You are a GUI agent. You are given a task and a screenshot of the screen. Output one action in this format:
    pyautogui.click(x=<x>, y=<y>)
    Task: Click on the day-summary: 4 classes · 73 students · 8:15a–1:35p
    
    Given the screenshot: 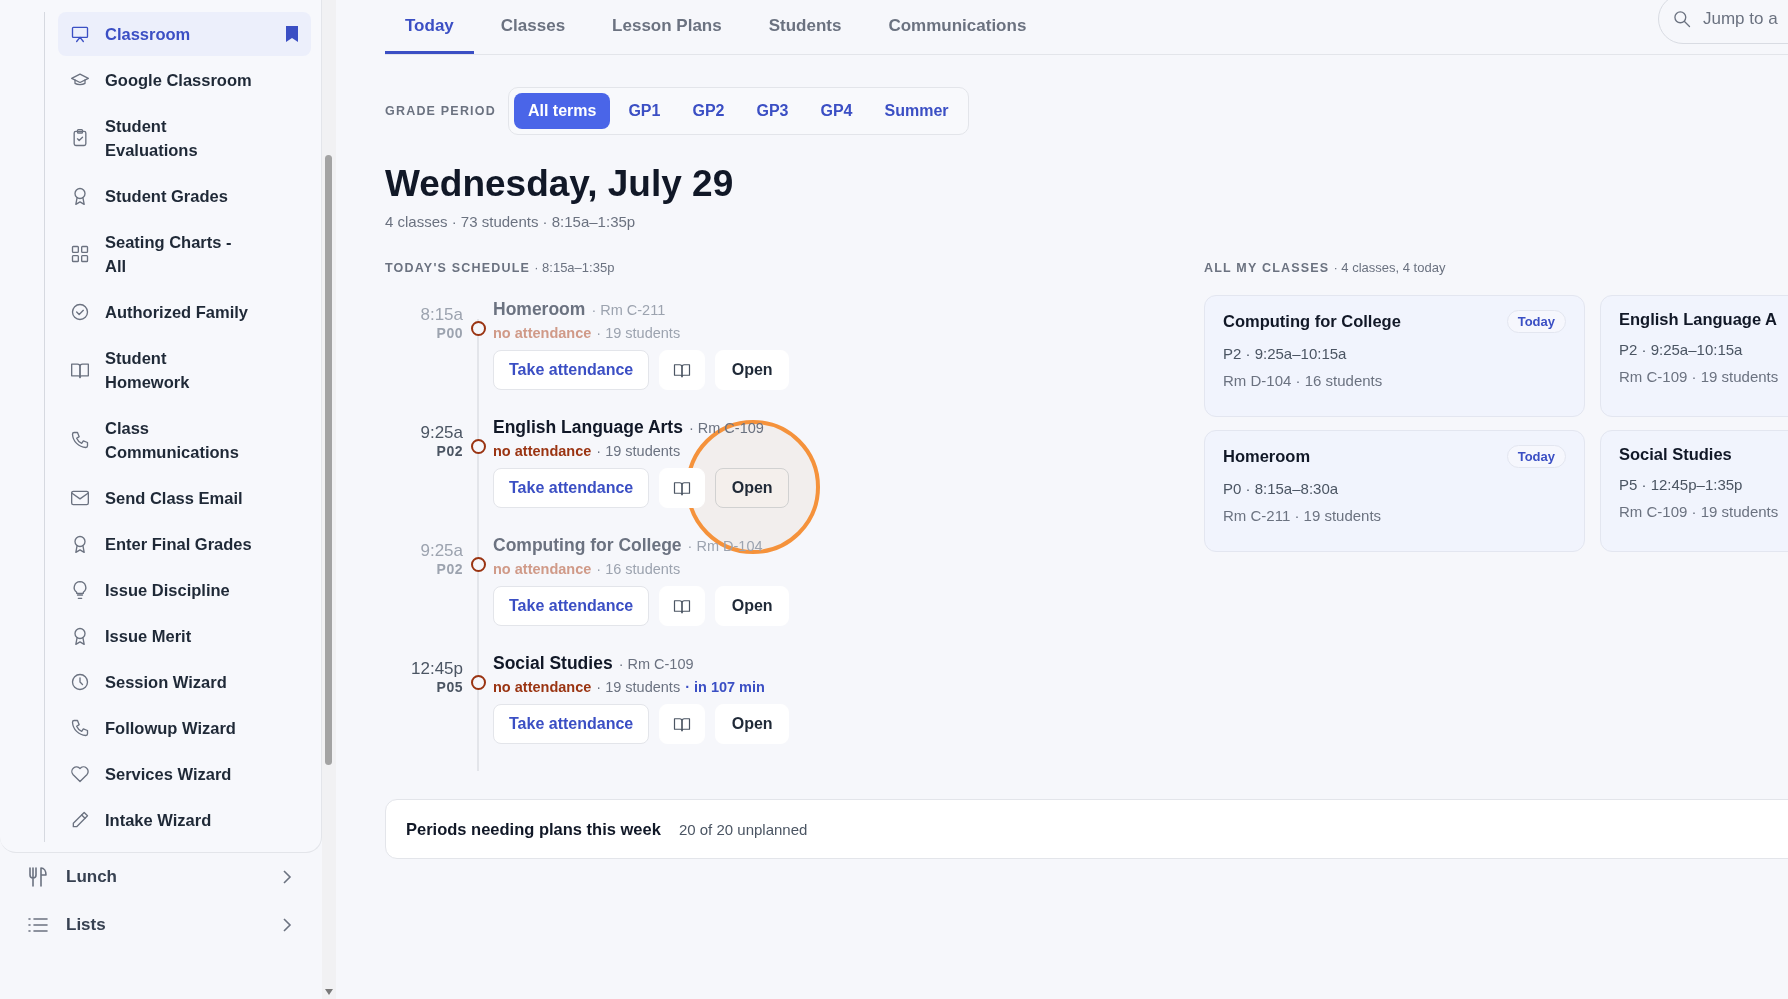 What is the action you would take?
    pyautogui.click(x=511, y=221)
    